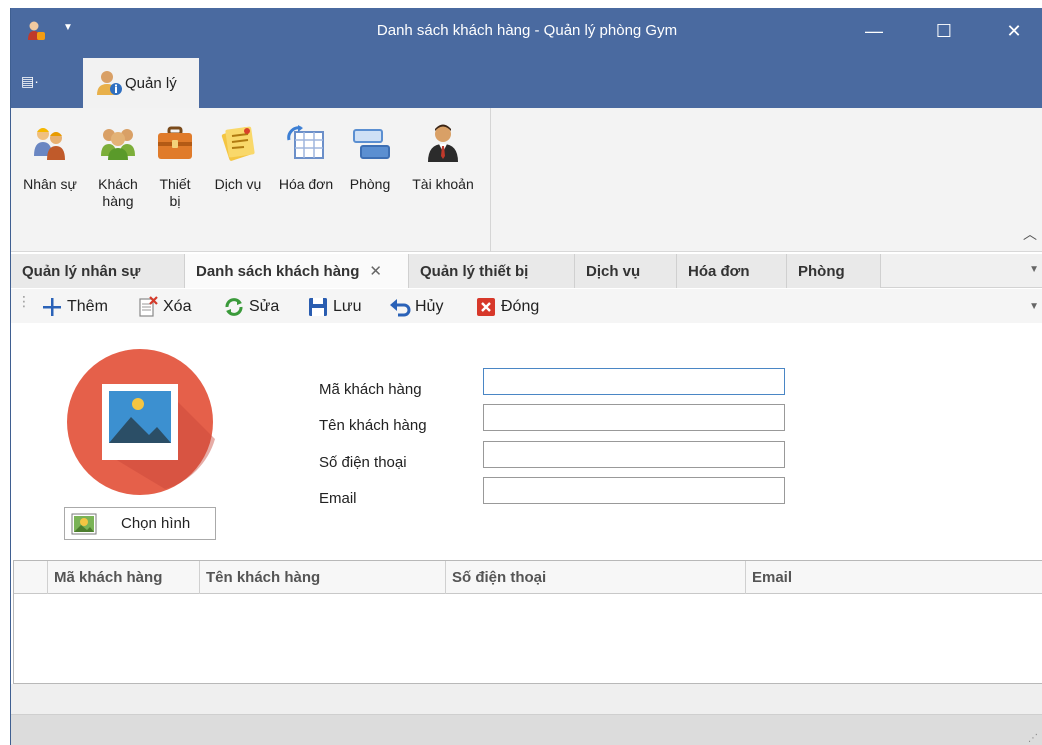 The image size is (1042, 745). What do you see at coordinates (264, 306) in the screenshot?
I see `edit-label: Sửa` at bounding box center [264, 306].